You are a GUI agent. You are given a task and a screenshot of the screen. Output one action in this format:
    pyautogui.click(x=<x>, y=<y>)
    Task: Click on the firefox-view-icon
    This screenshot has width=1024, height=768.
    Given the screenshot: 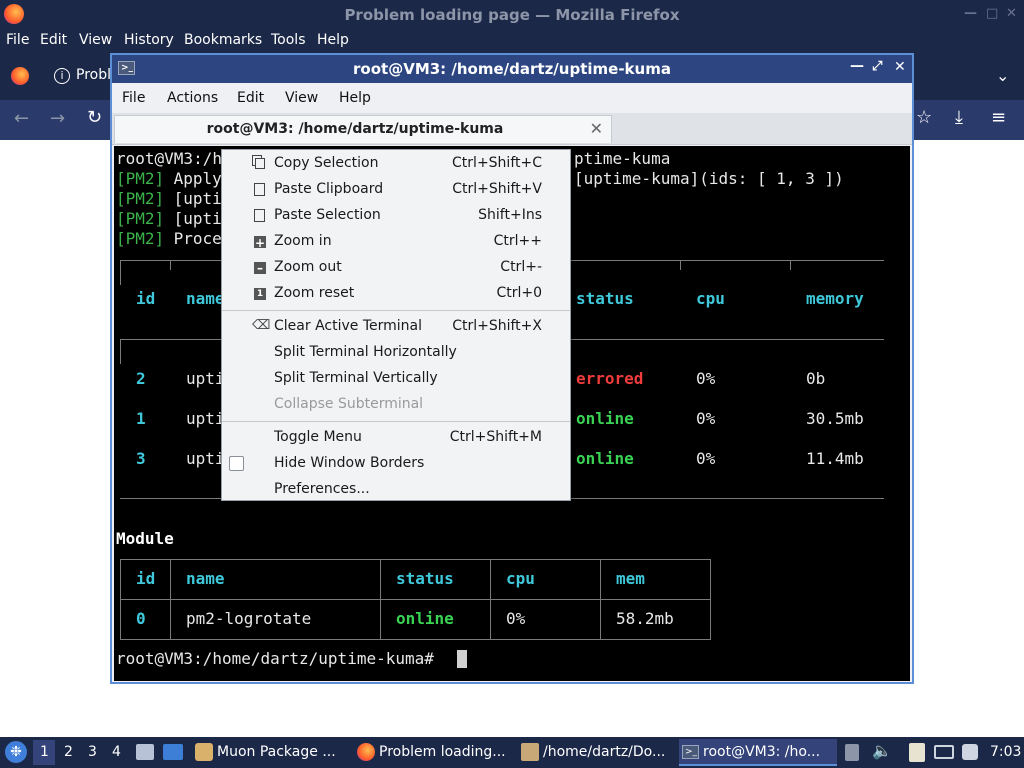 What is the action you would take?
    pyautogui.click(x=20, y=76)
    